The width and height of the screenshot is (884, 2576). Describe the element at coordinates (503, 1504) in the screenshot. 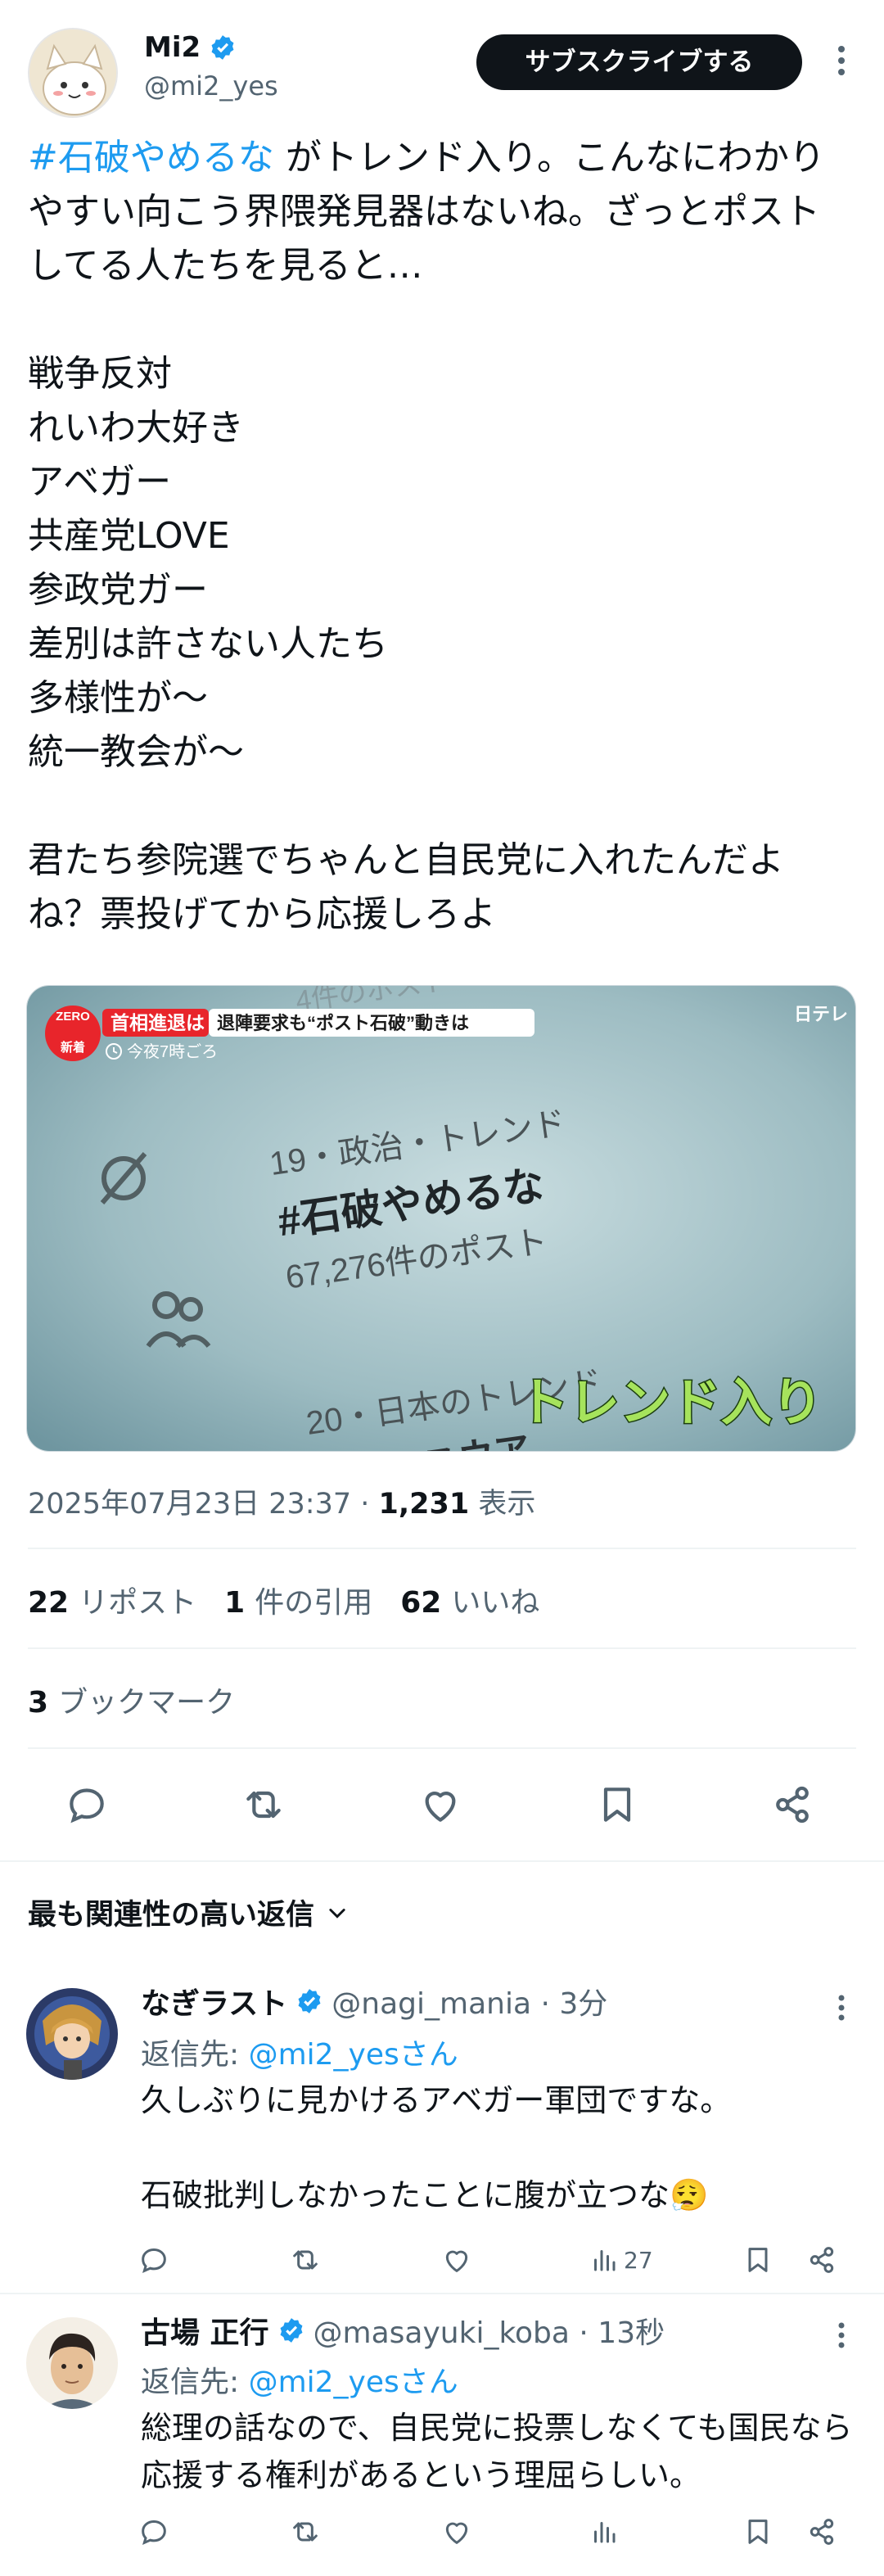

I see `views-label: 表示` at that location.